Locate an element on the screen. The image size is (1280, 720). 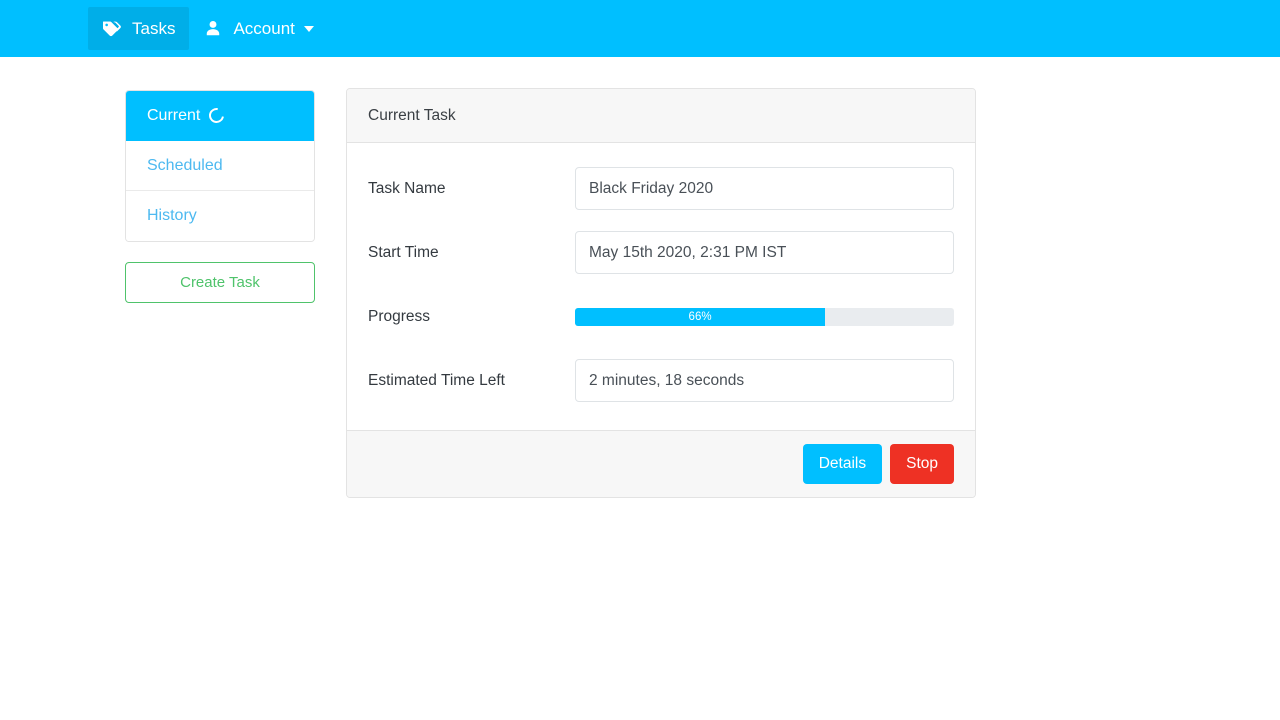
stop-button: Stop is located at coordinates (922, 464).